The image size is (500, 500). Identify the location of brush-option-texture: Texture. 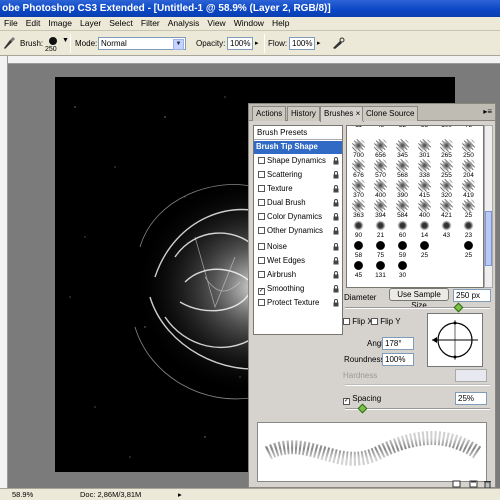
(298, 189).